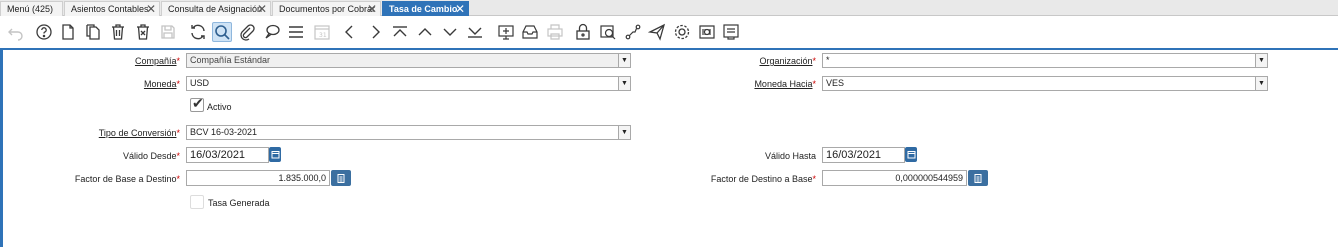 This screenshot has width=1338, height=247. Describe the element at coordinates (323, 35) in the screenshot. I see `svg-text: 31` at that location.